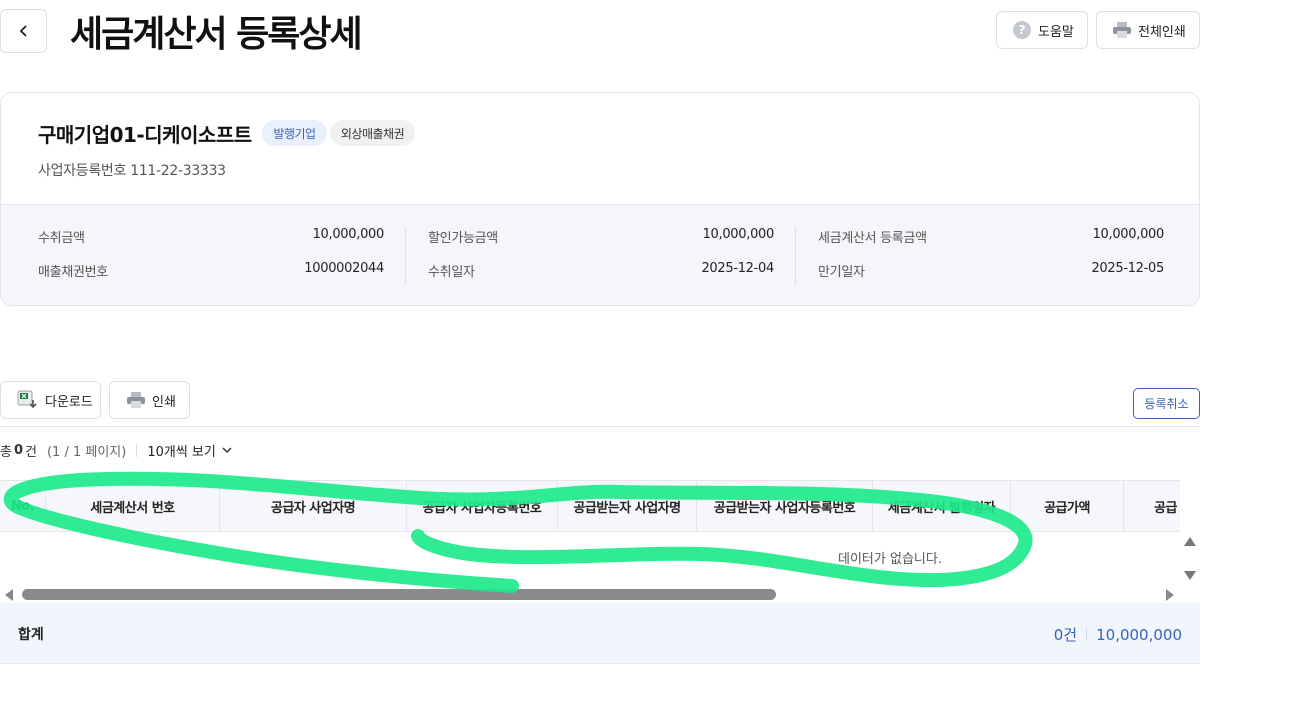 This screenshot has width=1307, height=705. I want to click on business-registration-number: 사업자등록번호 111-22-33333, so click(132, 171).